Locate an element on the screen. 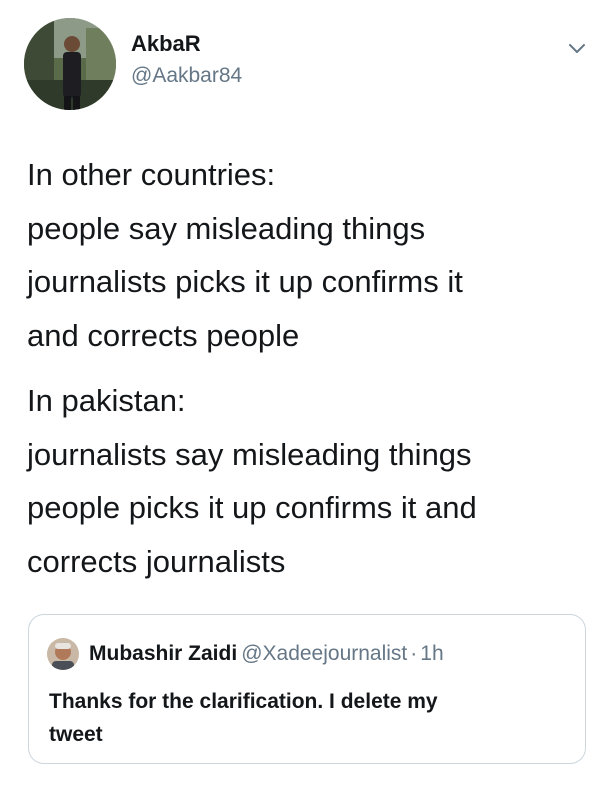  tweet-line: people say misleading things is located at coordinates (226, 228).